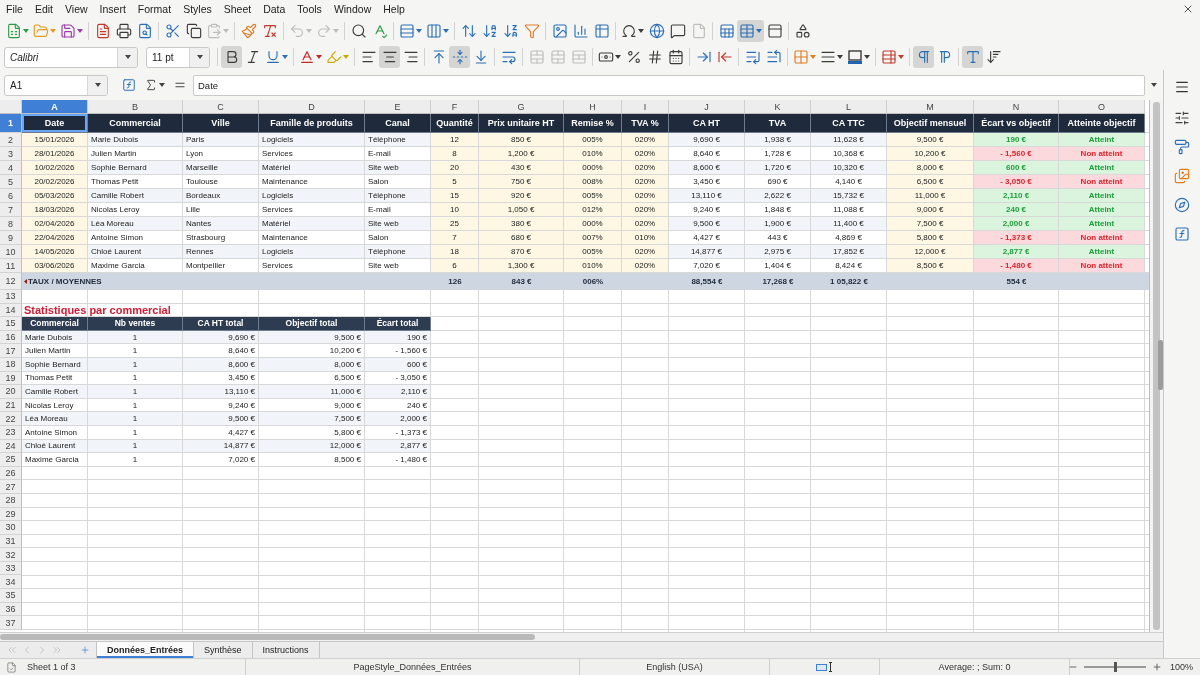 This screenshot has width=1200, height=675. What do you see at coordinates (1156, 366) in the screenshot?
I see `vertical-scrollbar` at bounding box center [1156, 366].